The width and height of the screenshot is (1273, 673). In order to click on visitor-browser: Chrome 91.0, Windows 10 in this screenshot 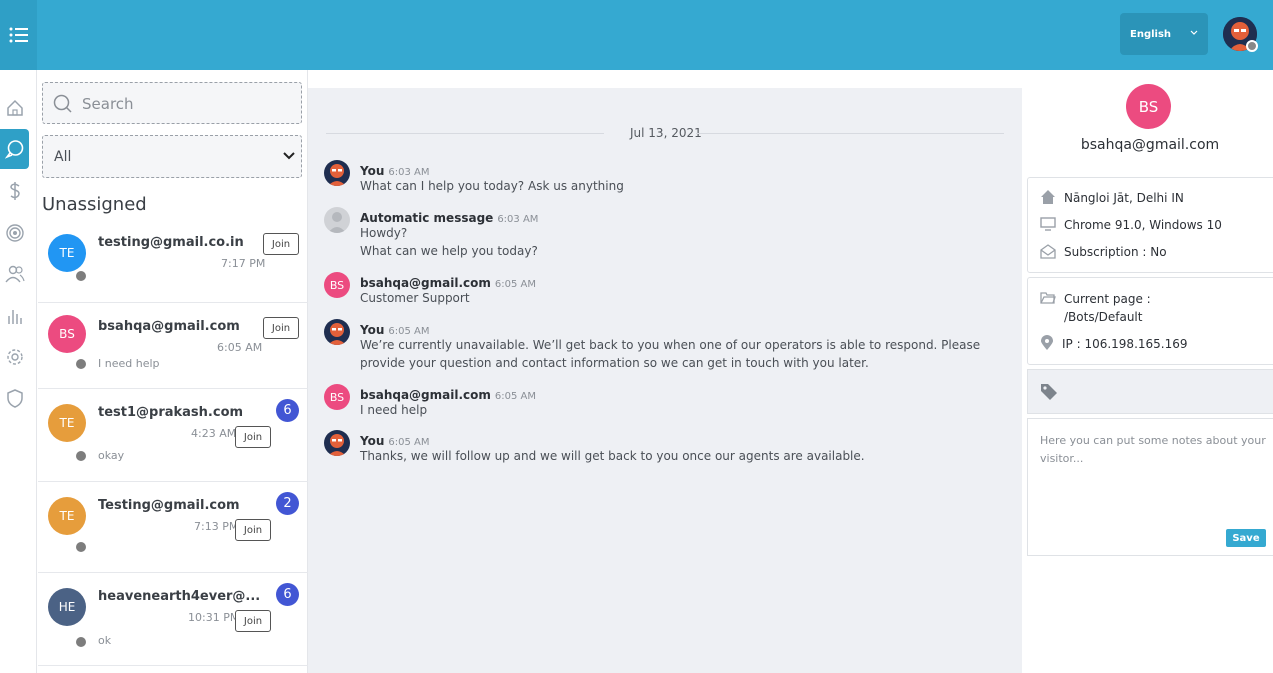, I will do `click(1143, 225)`.